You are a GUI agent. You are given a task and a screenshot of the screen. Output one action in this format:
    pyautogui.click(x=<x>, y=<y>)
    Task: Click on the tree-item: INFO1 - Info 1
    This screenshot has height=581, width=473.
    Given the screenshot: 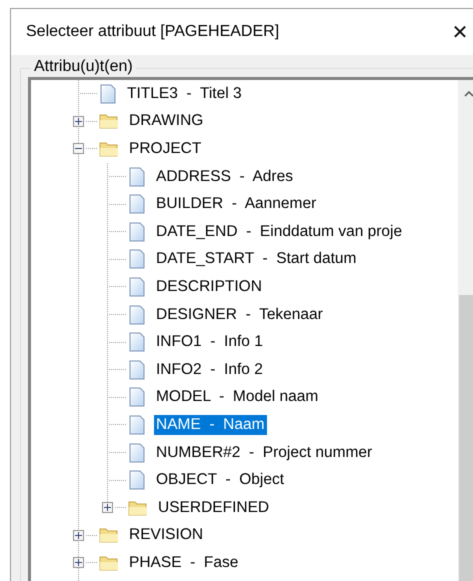 What is the action you would take?
    pyautogui.click(x=209, y=342)
    